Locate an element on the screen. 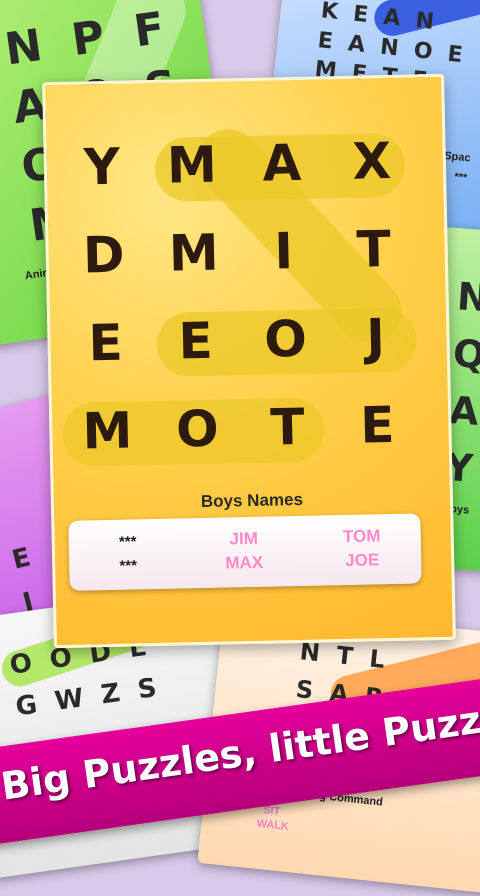 The image size is (480, 896). word-list-panel: *** JIM TOM *** MAX JOE is located at coordinates (245, 552).